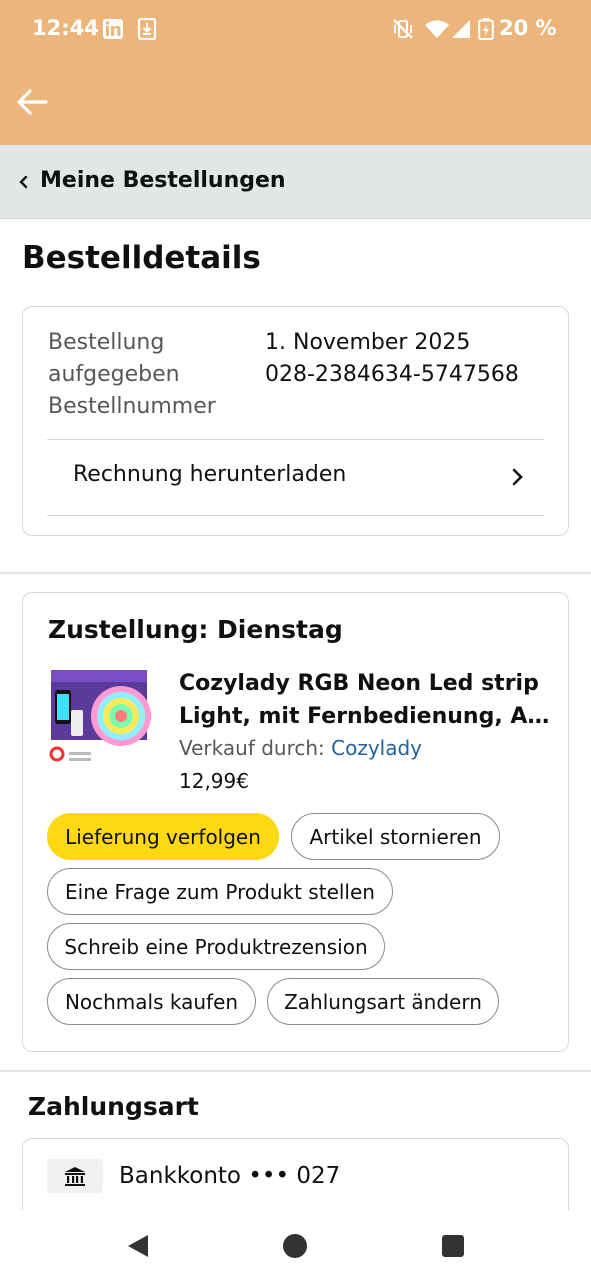 This screenshot has height=1280, width=591. I want to click on linkedin-icon, so click(113, 29).